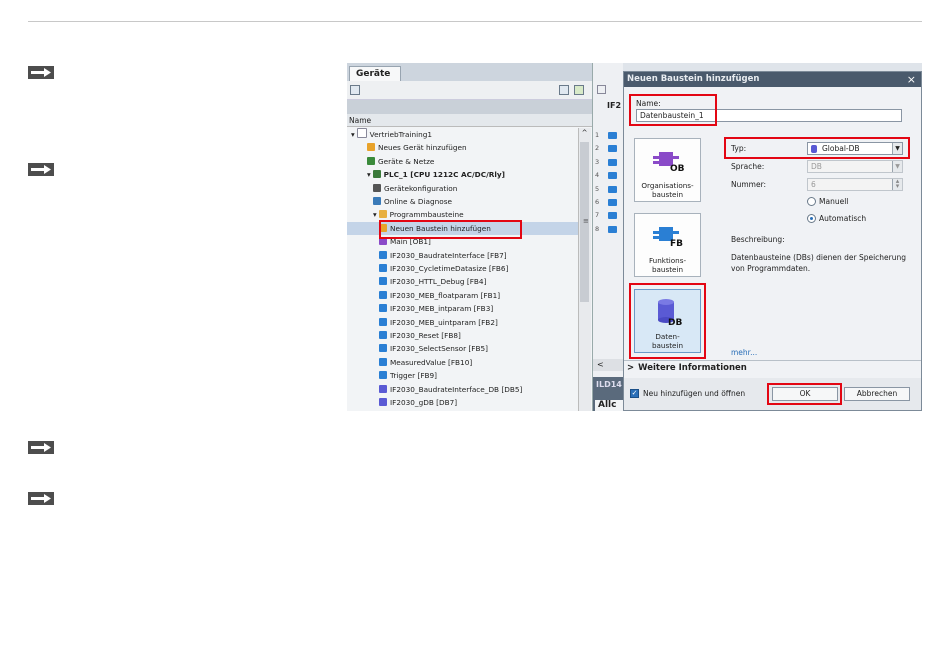 The image size is (950, 657). What do you see at coordinates (608, 163) in the screenshot?
I see `block-list-row: 3` at bounding box center [608, 163].